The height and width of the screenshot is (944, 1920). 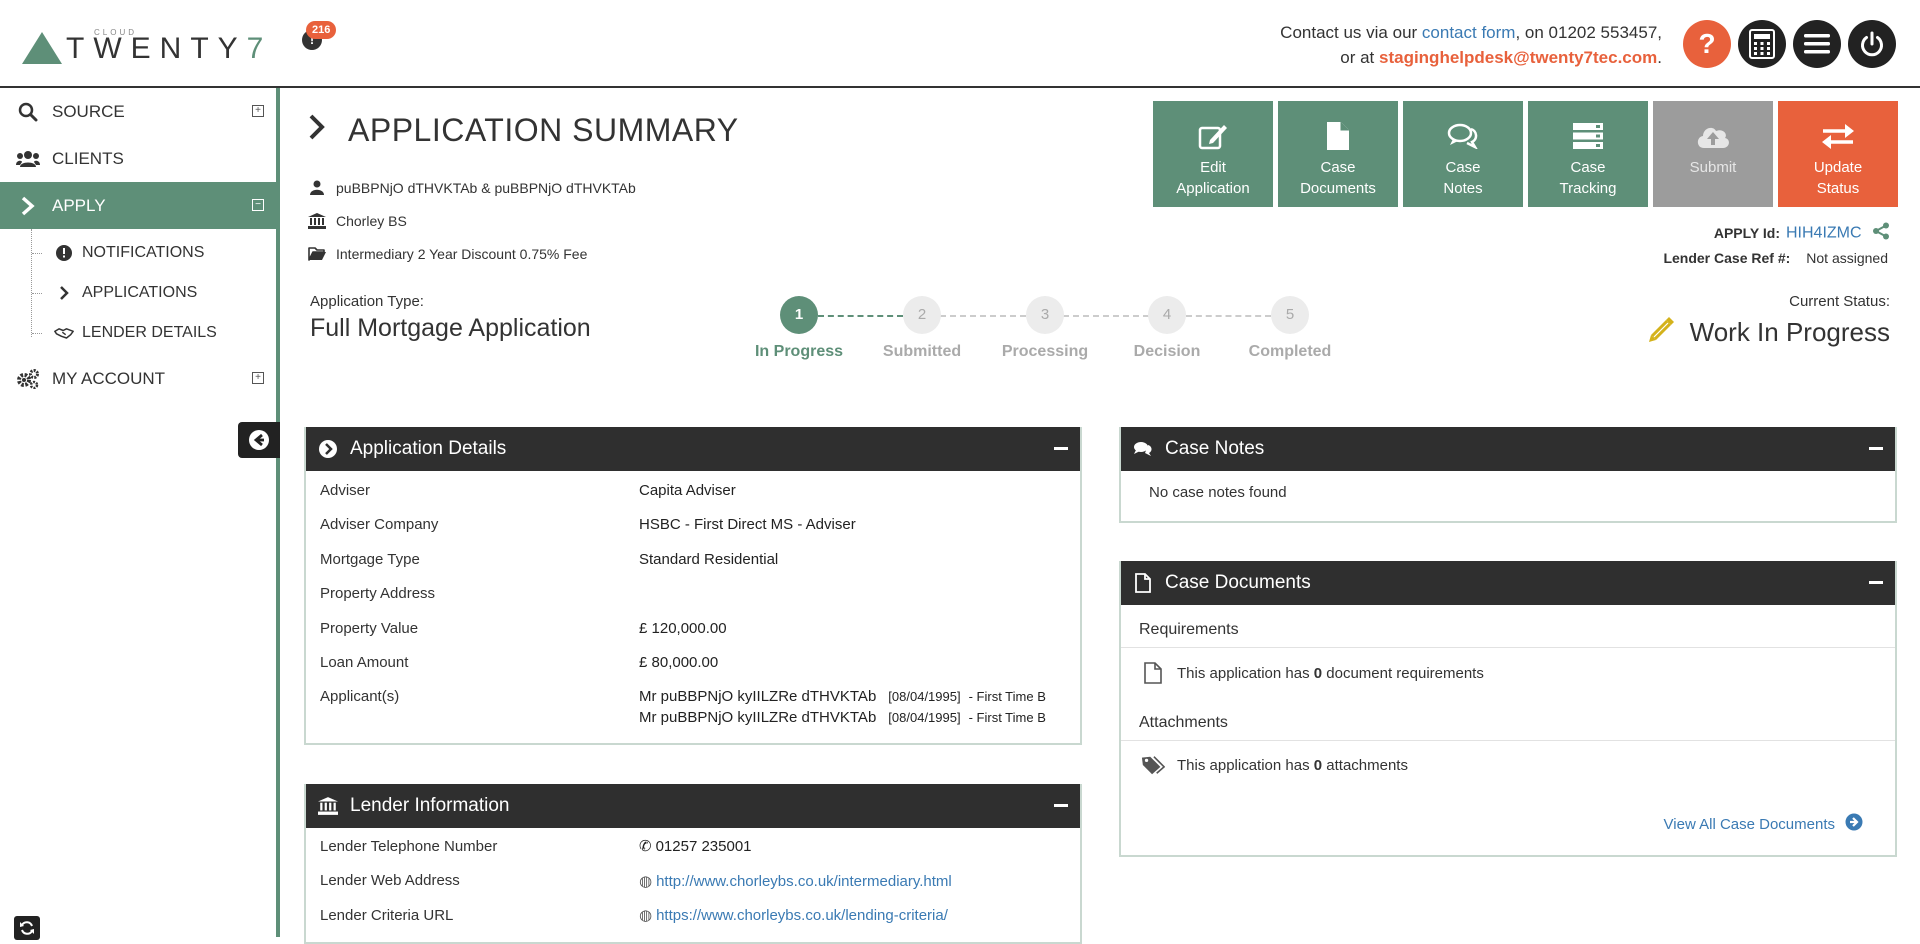 What do you see at coordinates (1290, 351) in the screenshot?
I see `step-label: Completed` at bounding box center [1290, 351].